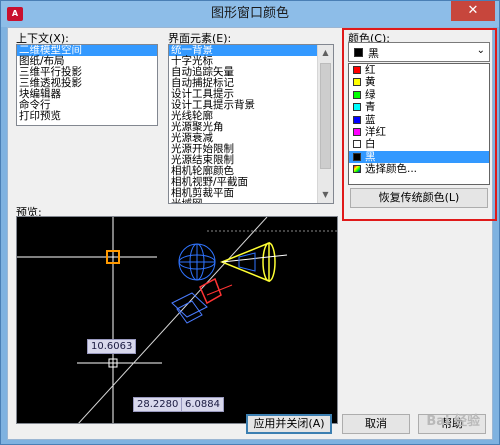 This screenshot has width=500, height=445. Describe the element at coordinates (325, 53) in the screenshot. I see `scroll-up-icon: ▲` at that location.